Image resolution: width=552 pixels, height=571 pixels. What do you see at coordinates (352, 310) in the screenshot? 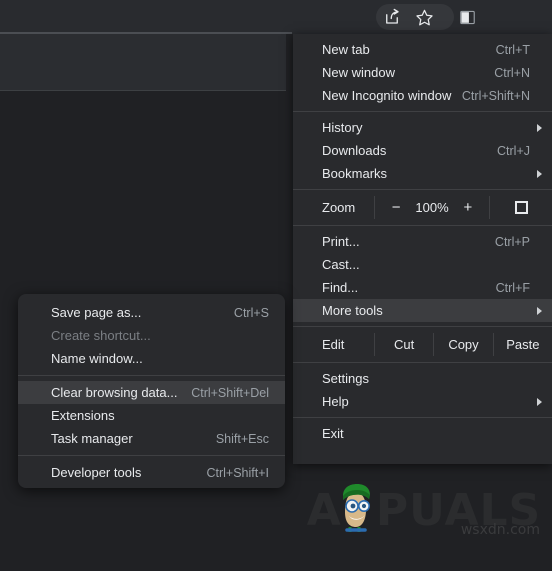
I see `menu-item-label: More tools` at bounding box center [352, 310].